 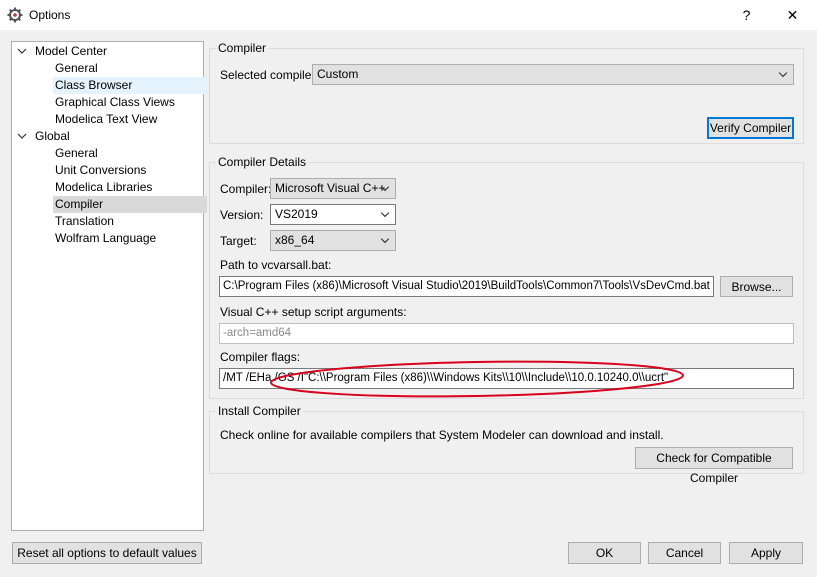 What do you see at coordinates (333, 240) in the screenshot?
I see `target-select: x86_64` at bounding box center [333, 240].